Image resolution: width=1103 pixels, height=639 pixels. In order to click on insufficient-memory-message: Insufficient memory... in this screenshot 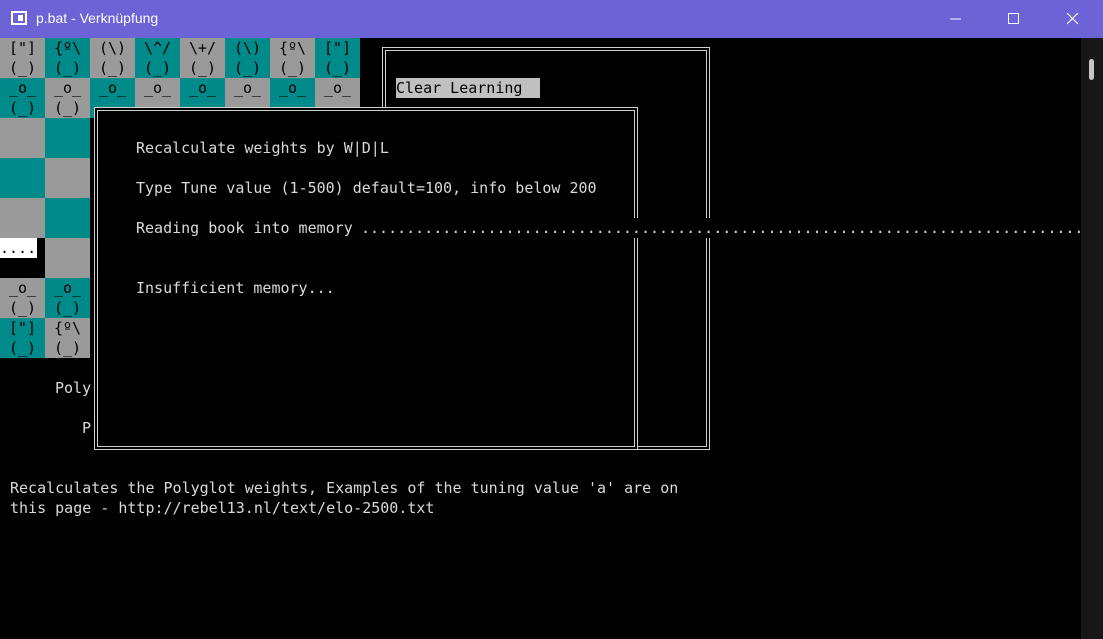, I will do `click(235, 288)`.